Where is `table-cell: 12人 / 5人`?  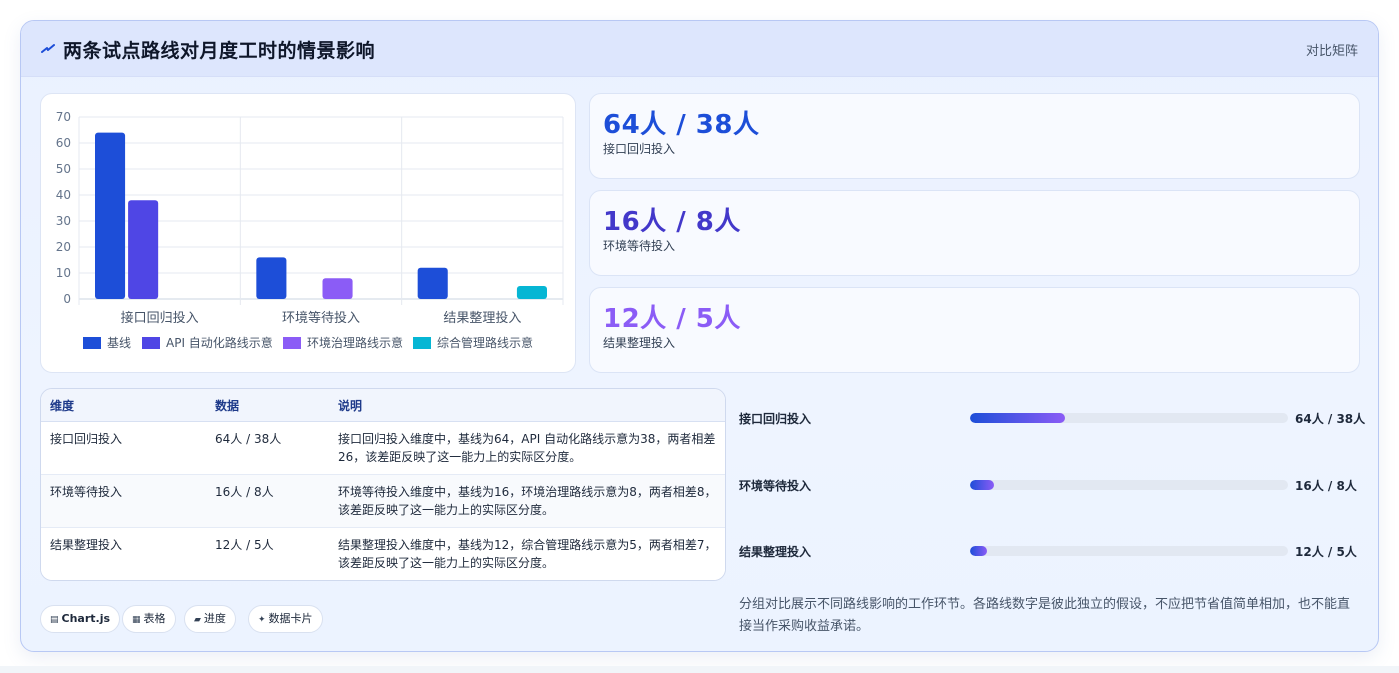 table-cell: 12人 / 5人 is located at coordinates (244, 545).